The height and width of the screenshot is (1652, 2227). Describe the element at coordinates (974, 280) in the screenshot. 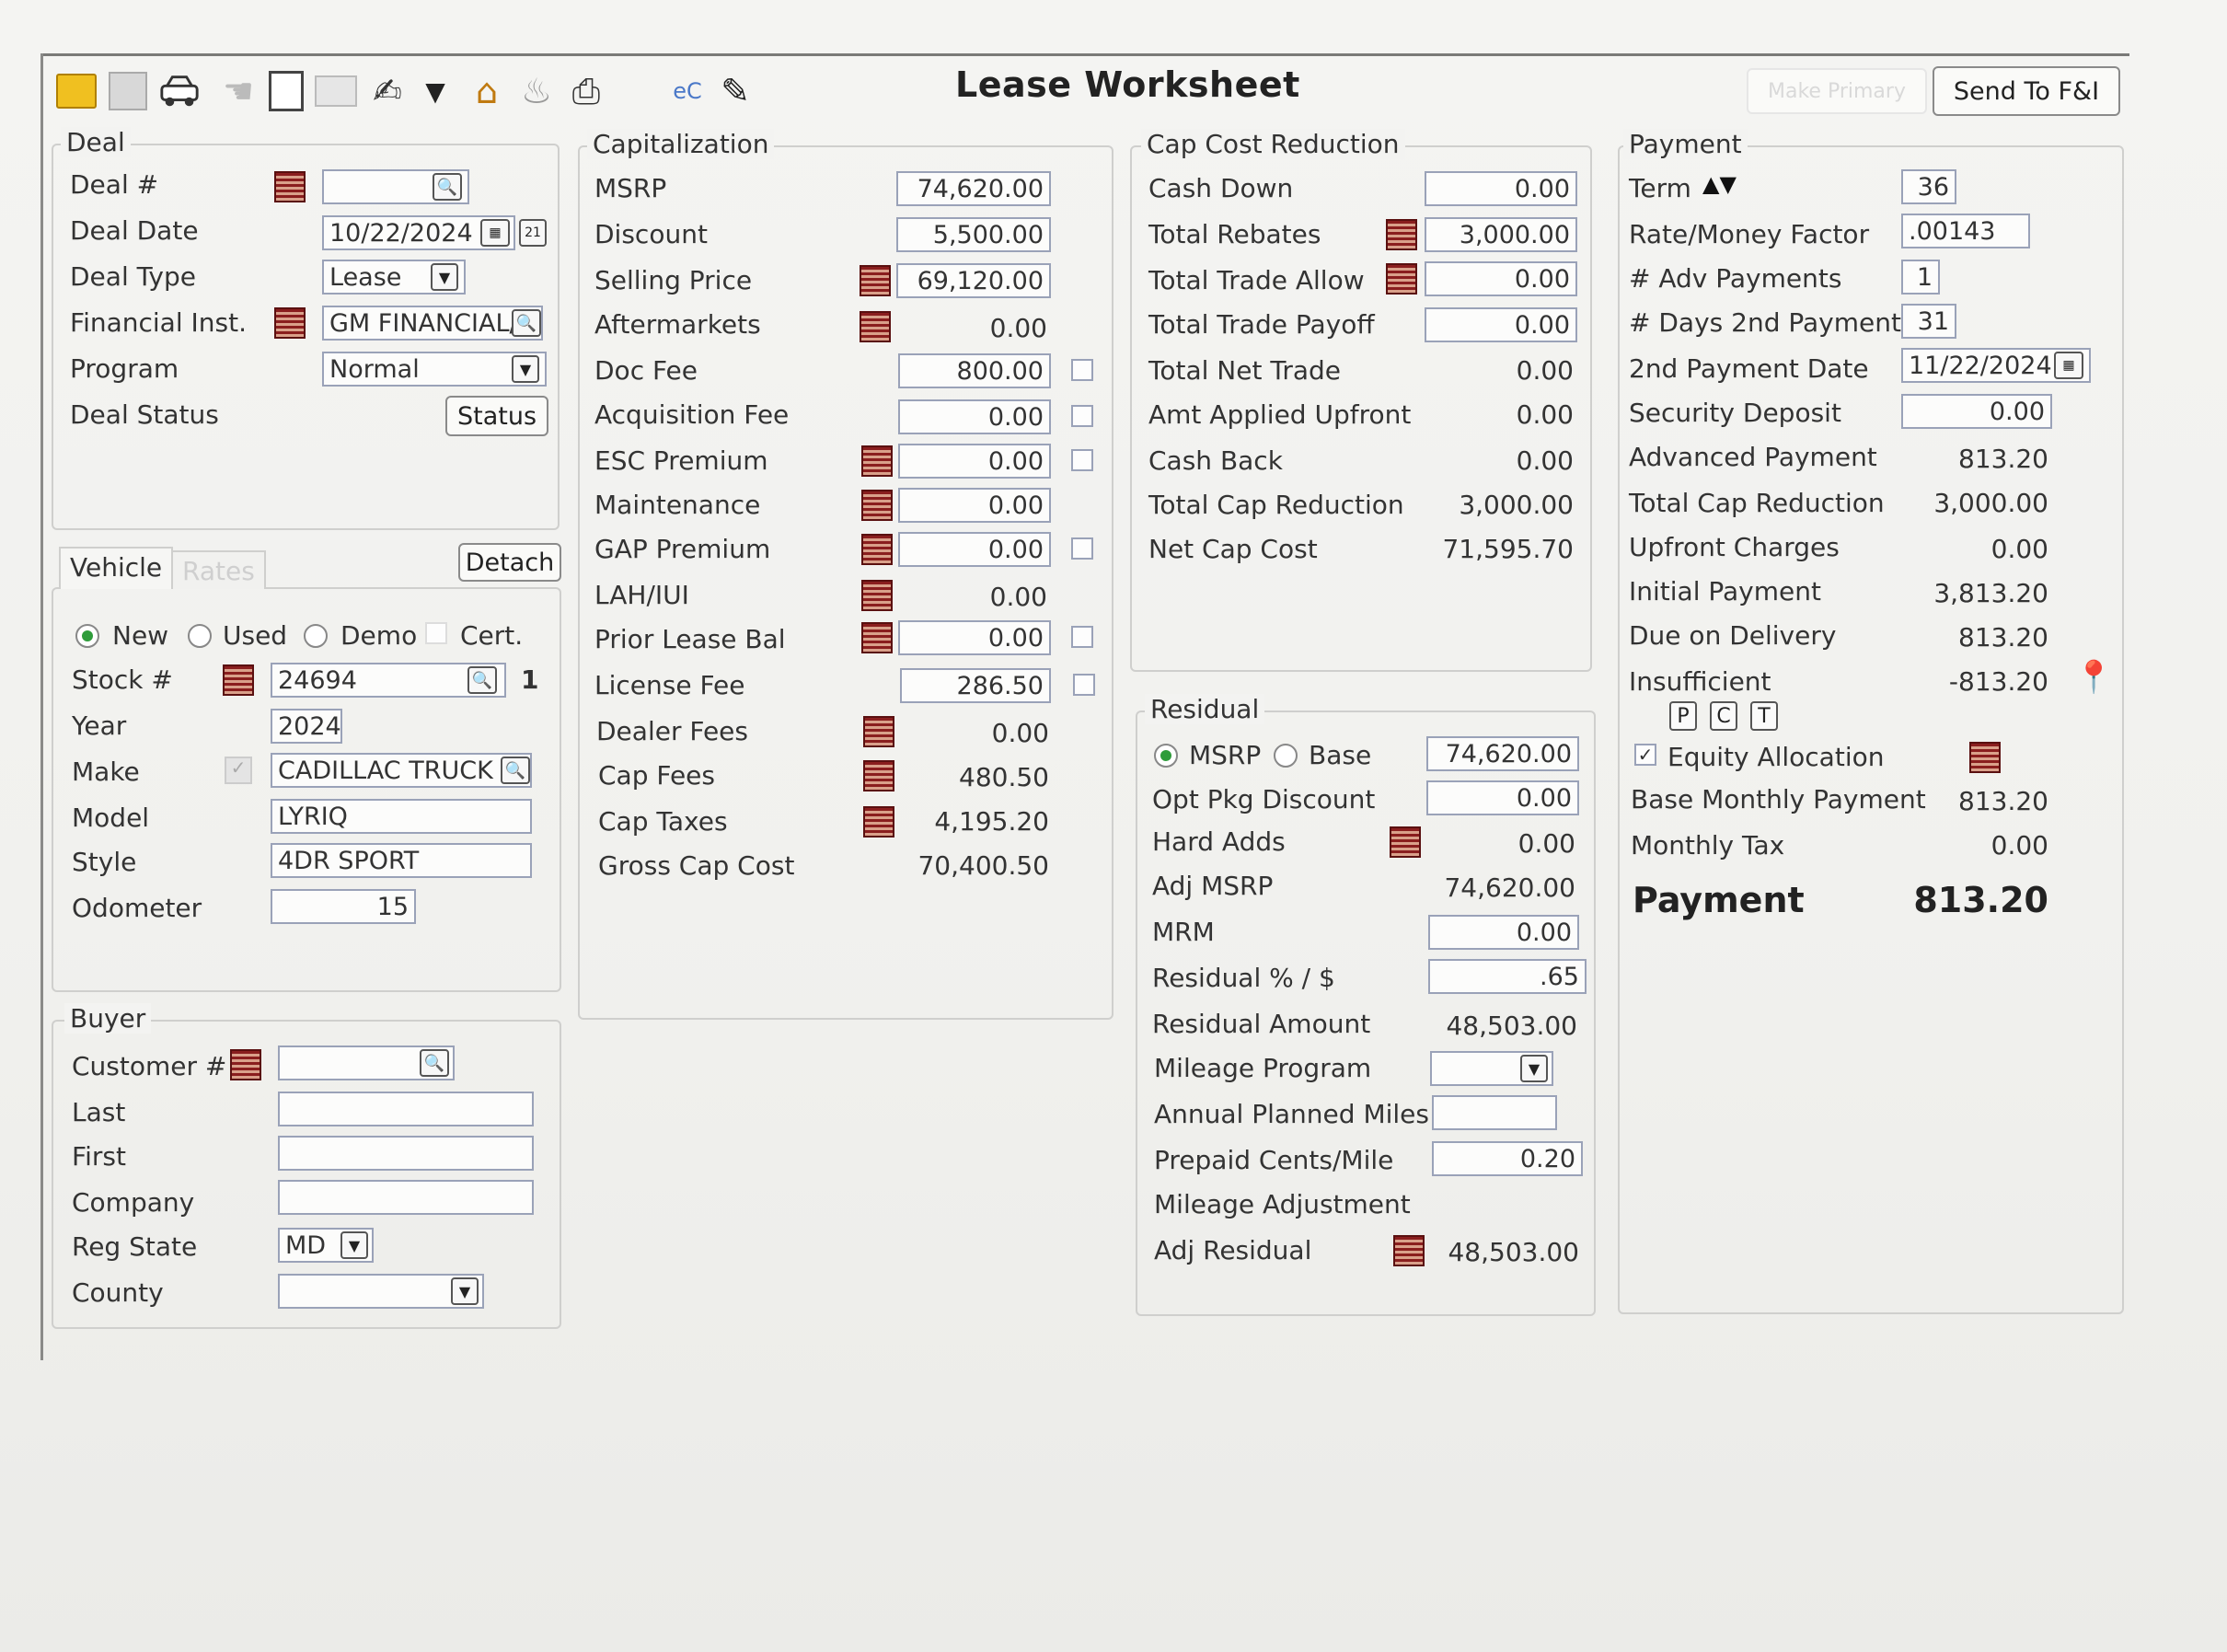

I see `selling-price-input: 69,120.00` at that location.